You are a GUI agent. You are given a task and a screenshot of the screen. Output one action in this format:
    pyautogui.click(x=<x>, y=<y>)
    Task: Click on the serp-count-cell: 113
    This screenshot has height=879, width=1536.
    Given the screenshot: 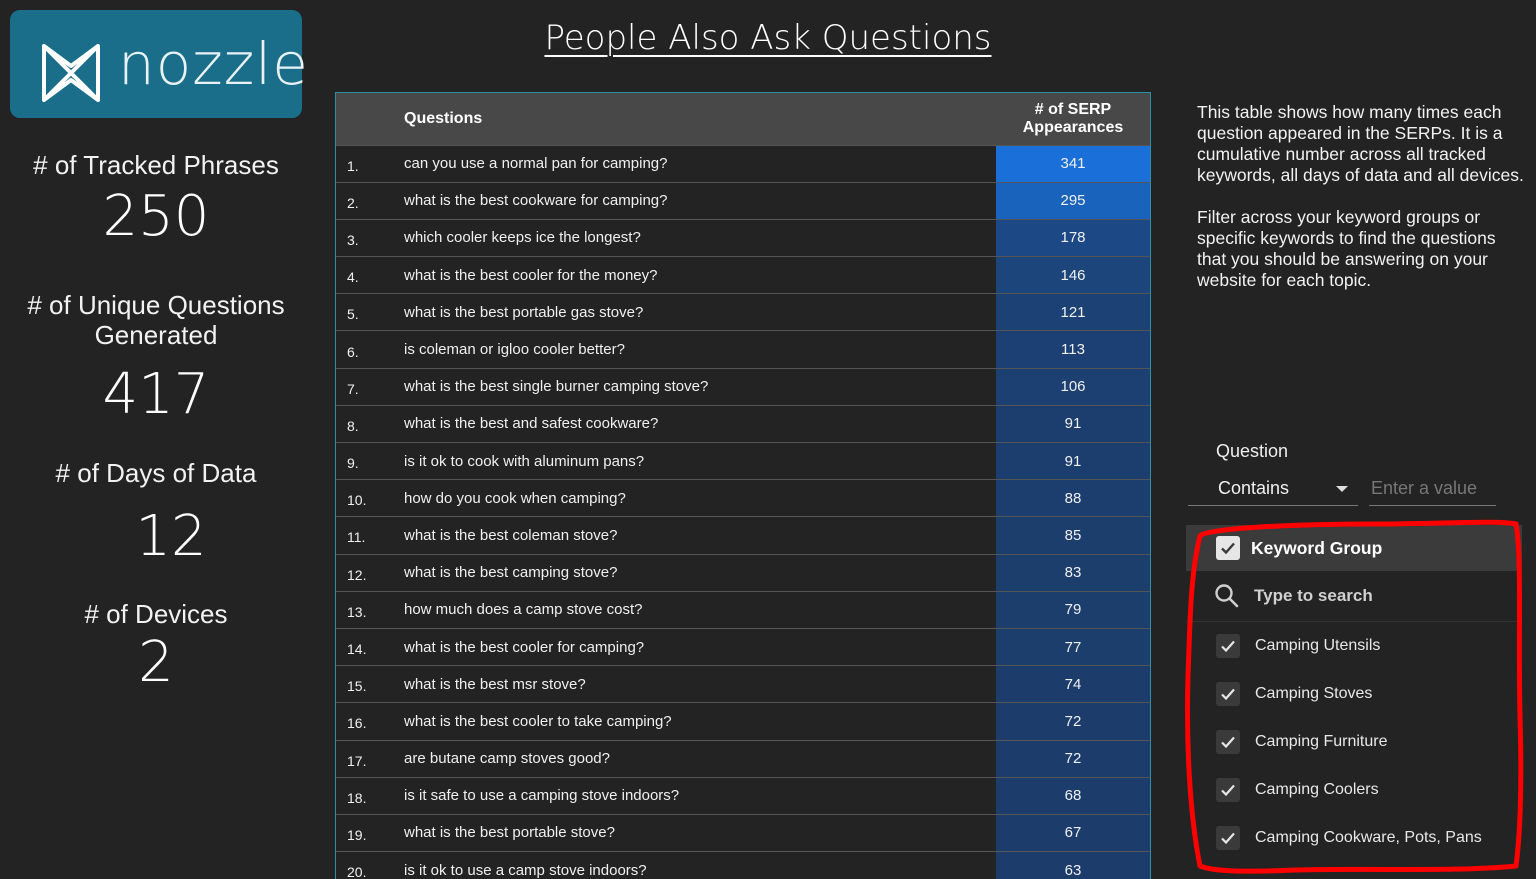 What is the action you would take?
    pyautogui.click(x=1073, y=349)
    